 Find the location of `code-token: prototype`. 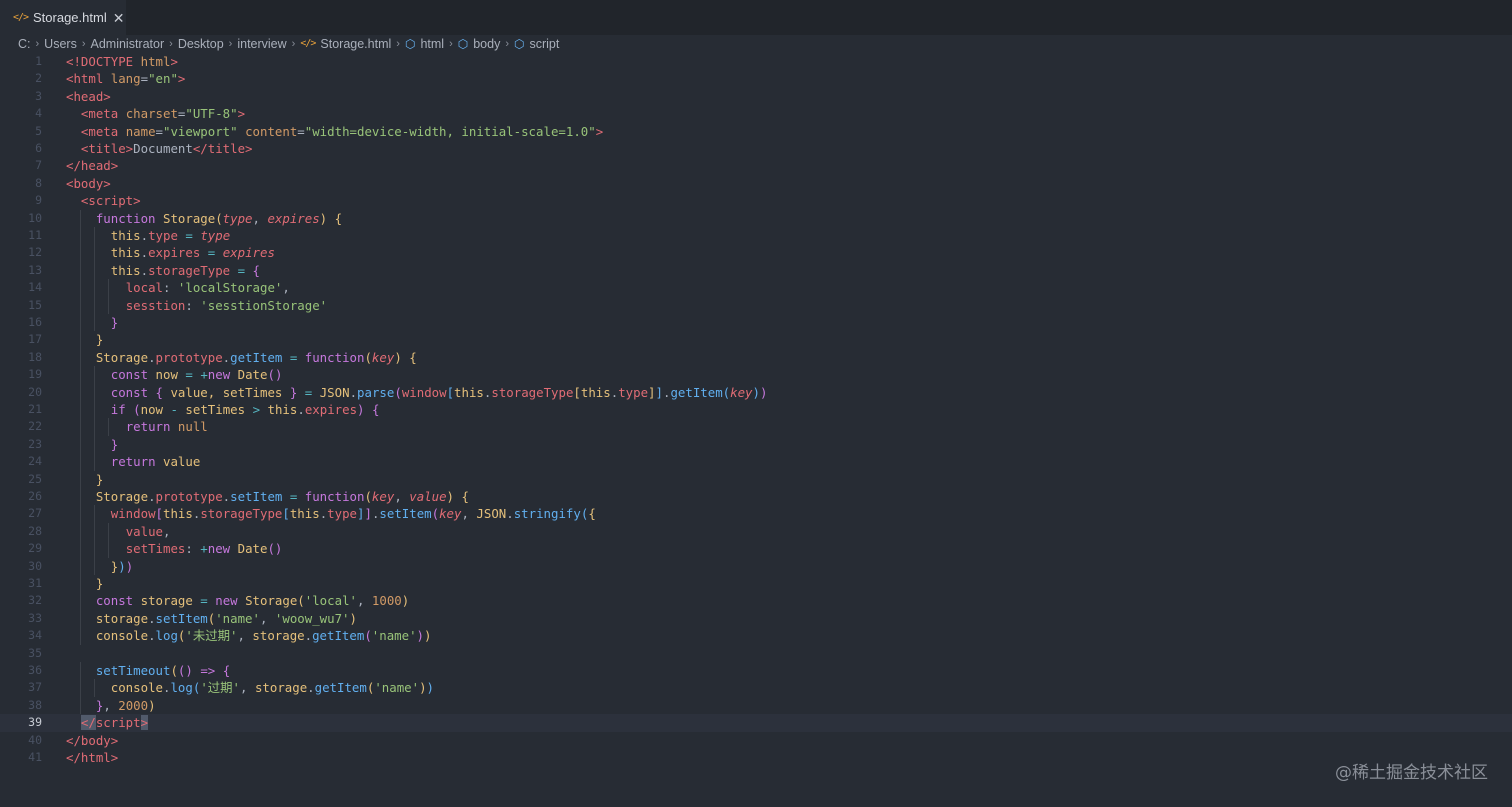

code-token: prototype is located at coordinates (189, 496).